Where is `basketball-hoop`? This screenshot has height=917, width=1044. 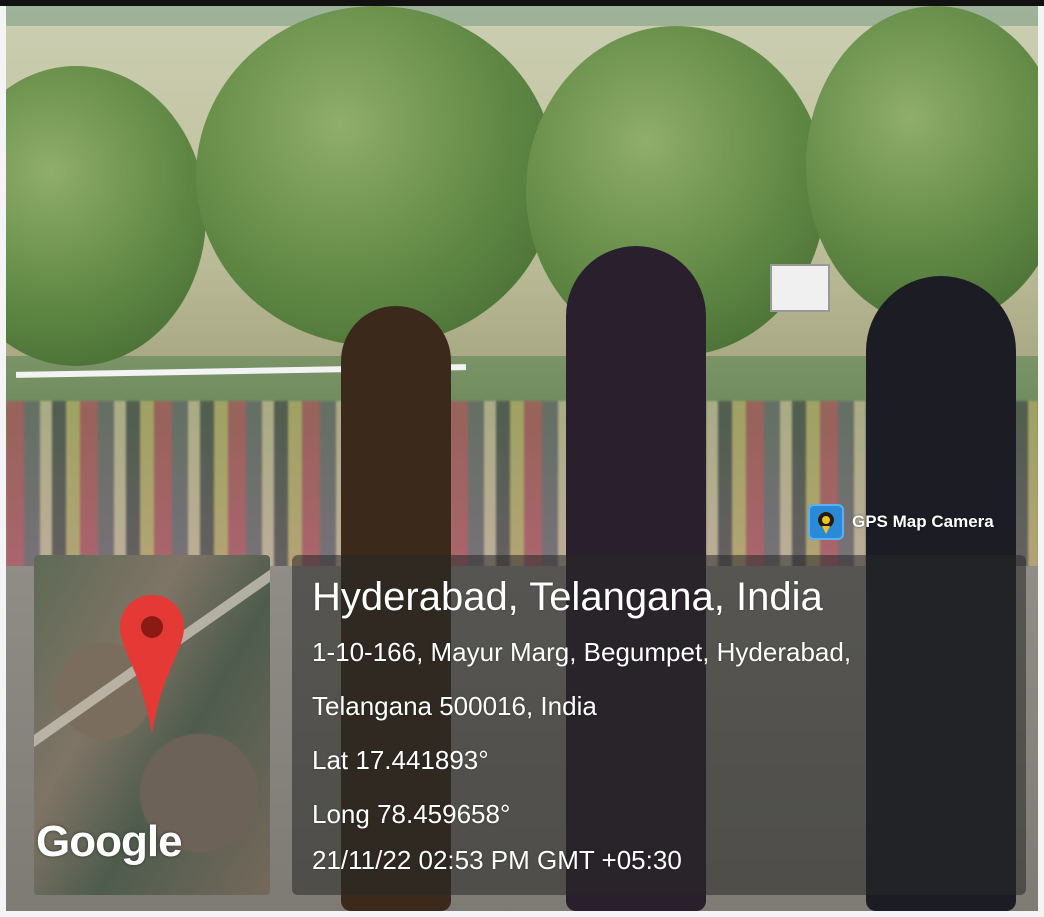 basketball-hoop is located at coordinates (800, 288).